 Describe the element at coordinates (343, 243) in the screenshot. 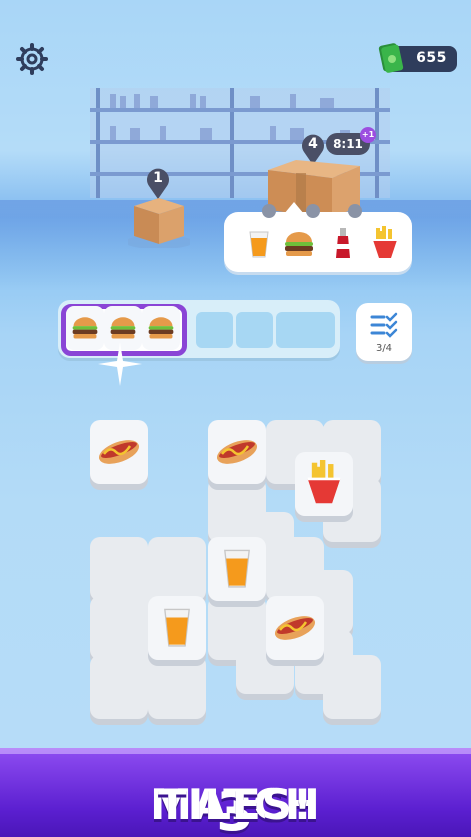

I see `cola-bottle-icon` at that location.